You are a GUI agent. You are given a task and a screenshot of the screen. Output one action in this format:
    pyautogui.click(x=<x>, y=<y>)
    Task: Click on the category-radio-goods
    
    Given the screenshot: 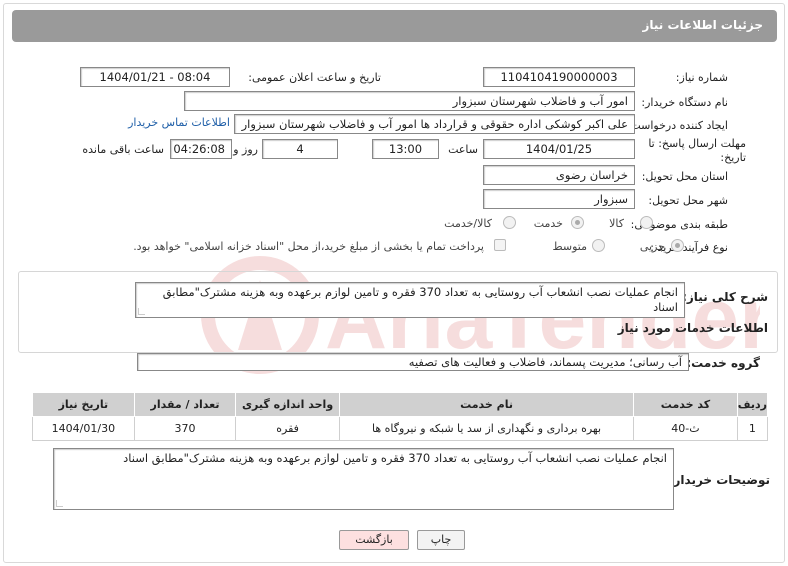 What is the action you would take?
    pyautogui.click(x=646, y=222)
    